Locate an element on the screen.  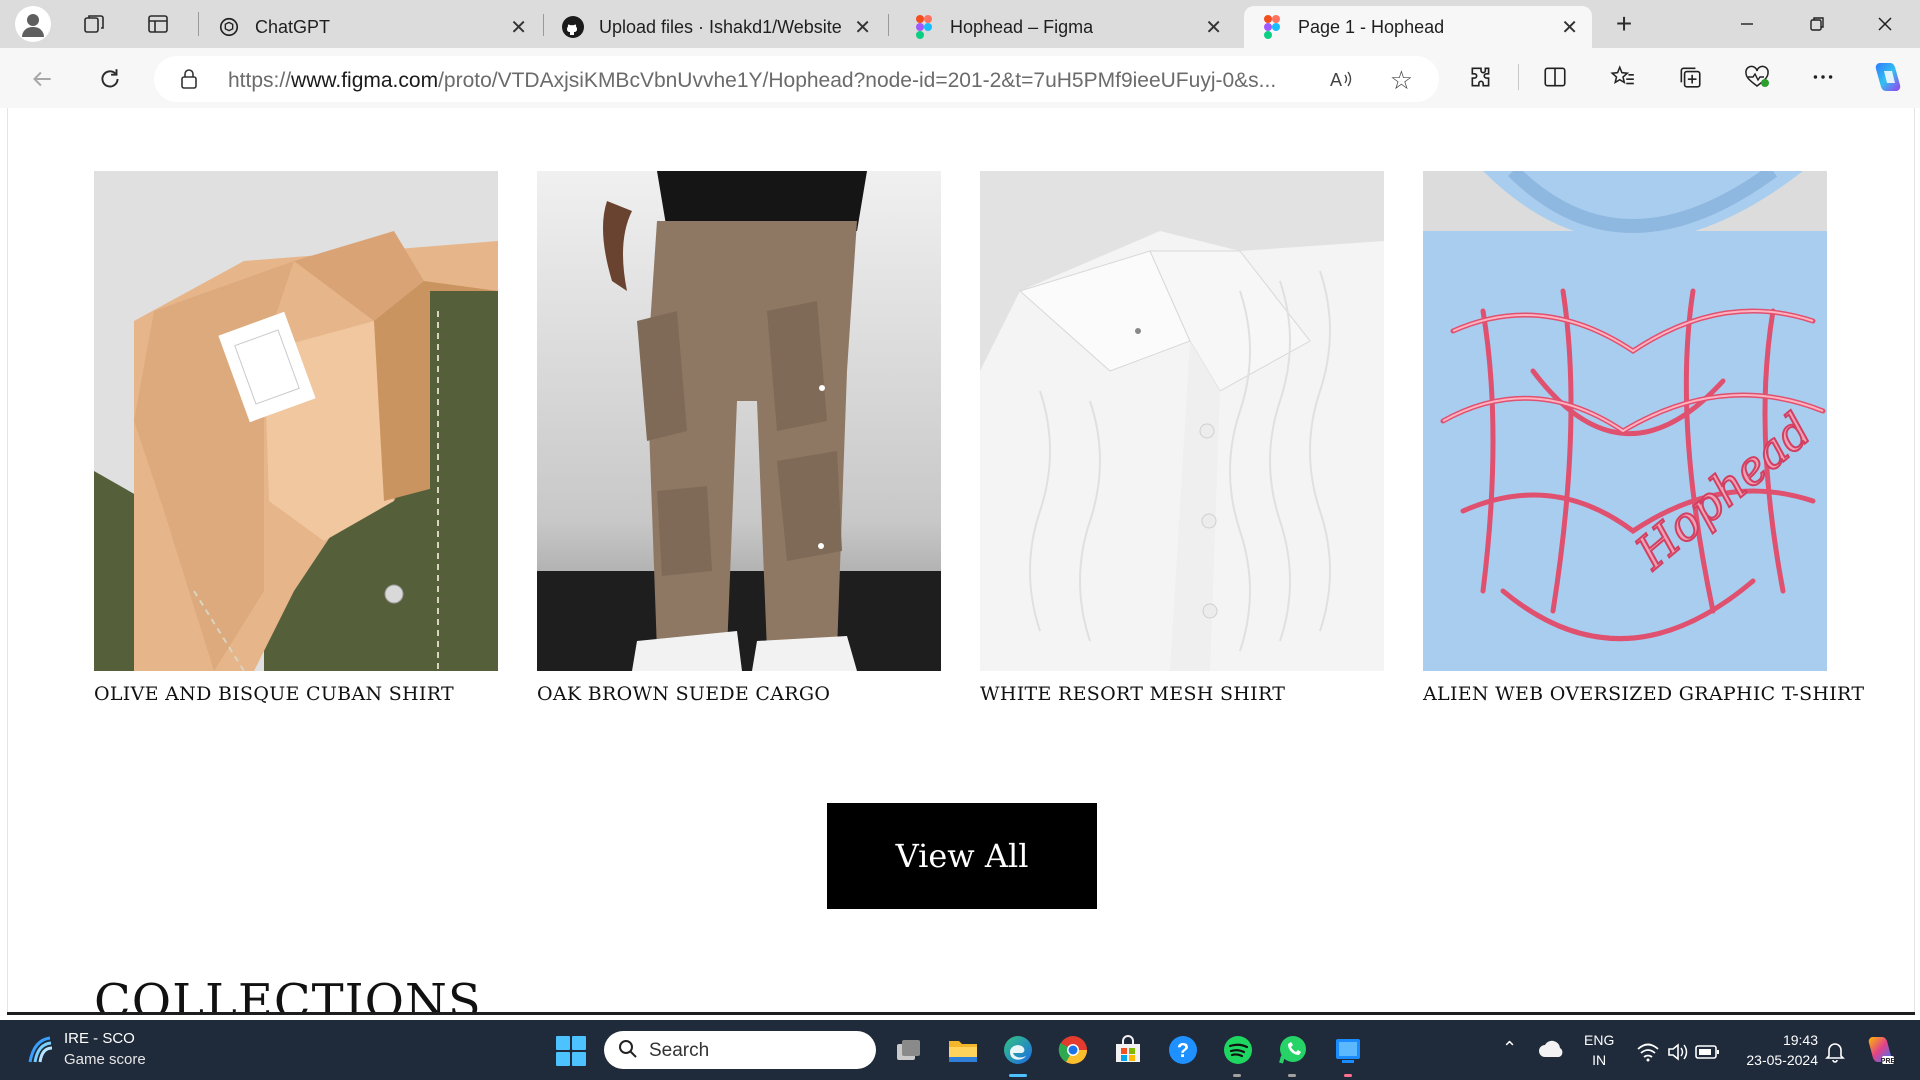
svg-text: PRE is located at coordinates (1888, 1061).